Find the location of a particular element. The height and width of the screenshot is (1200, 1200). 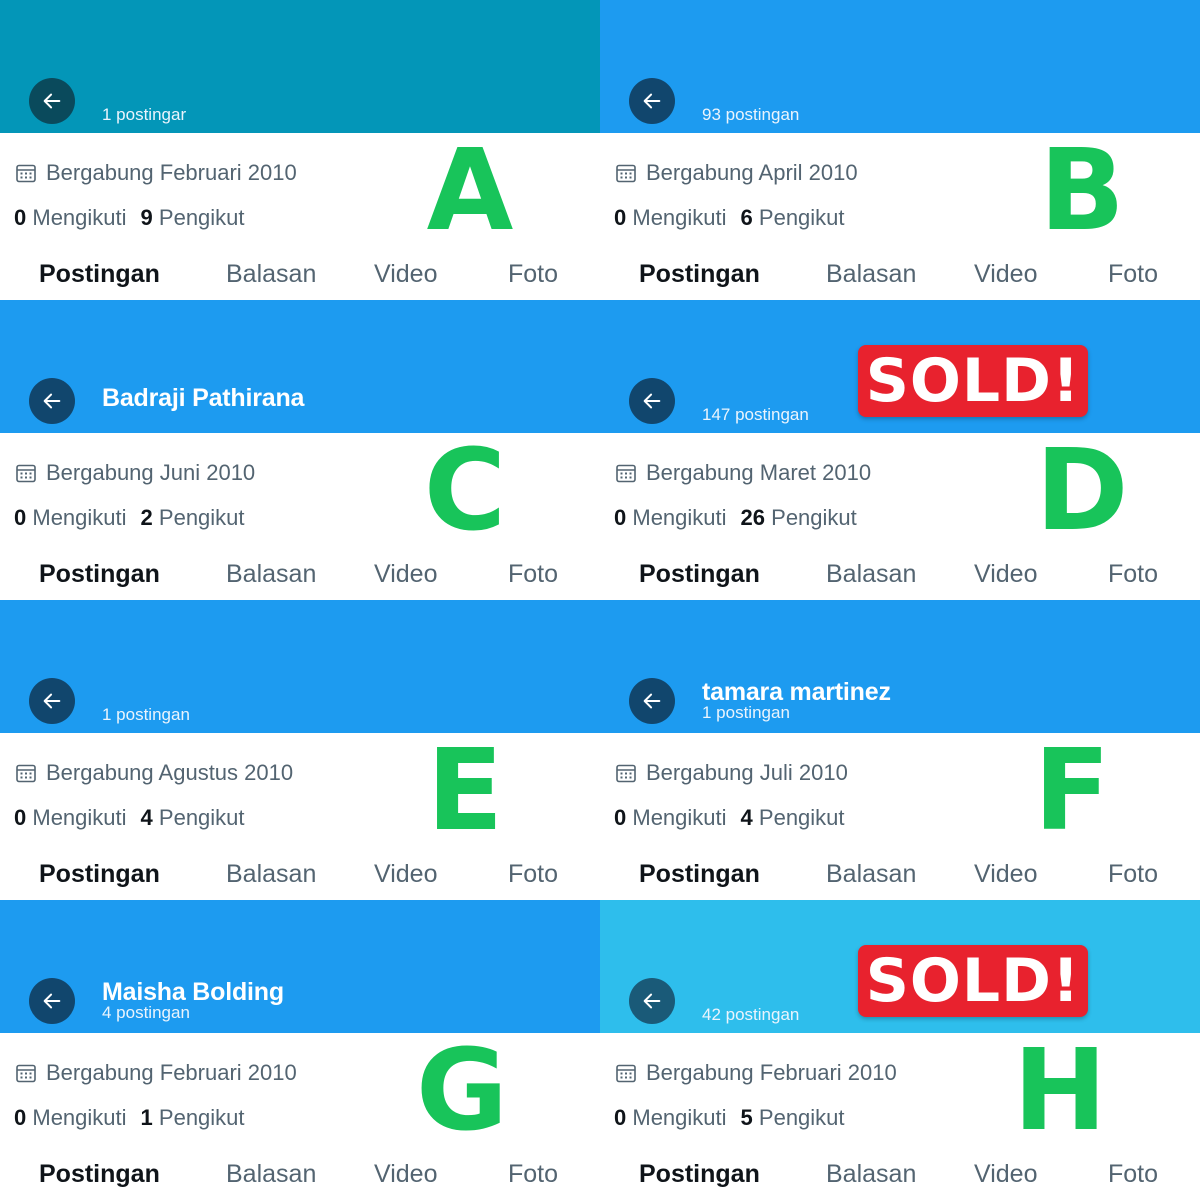

joined-text: Bergabung Februari 2010 is located at coordinates (171, 1072).